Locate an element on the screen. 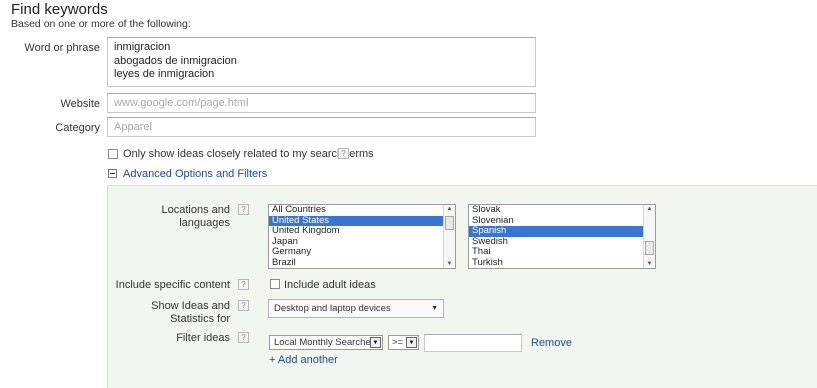 The width and height of the screenshot is (817, 388). devices-select-value: Desktop and laptop devices is located at coordinates (332, 308).